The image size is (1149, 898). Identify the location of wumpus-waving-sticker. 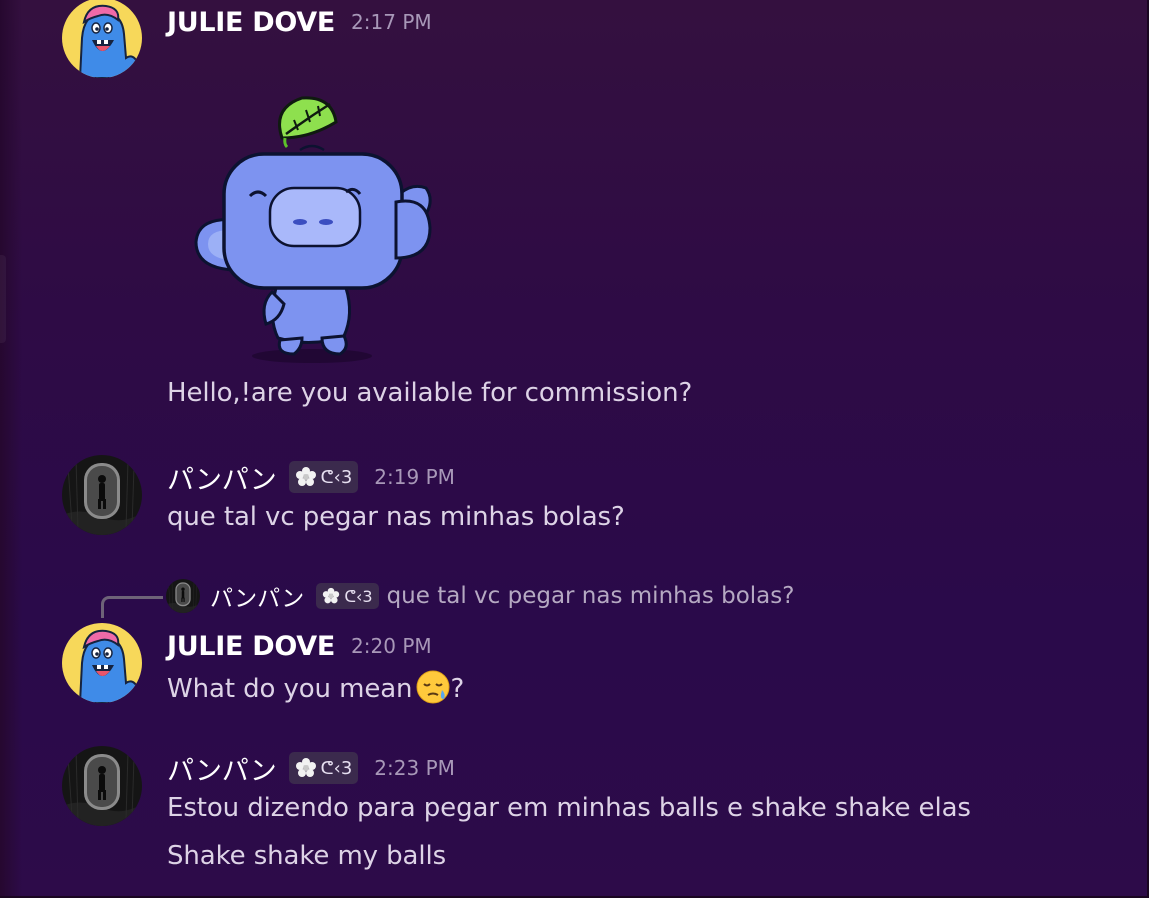
(312, 229).